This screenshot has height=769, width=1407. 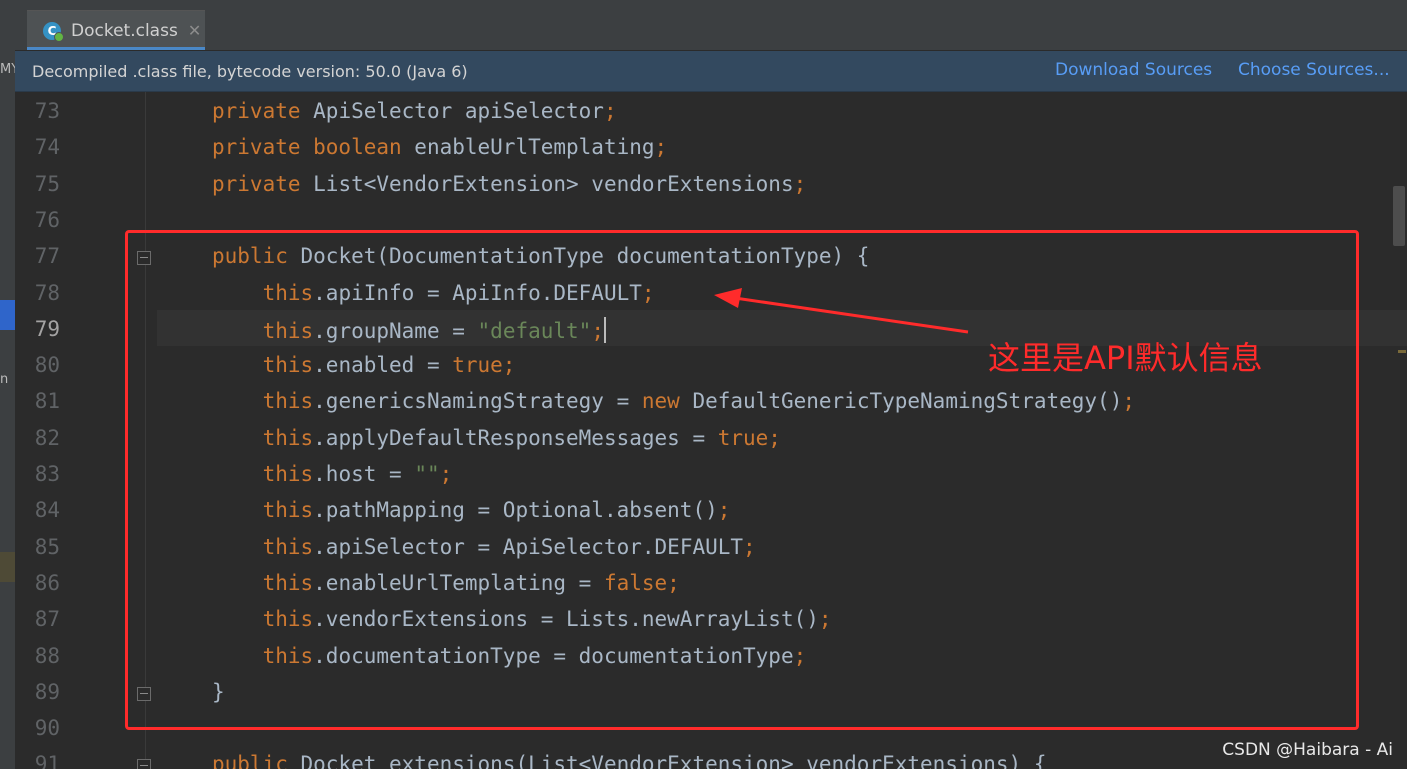 I want to click on watermark: CSDN @Haibara - Ai, so click(x=1307, y=750).